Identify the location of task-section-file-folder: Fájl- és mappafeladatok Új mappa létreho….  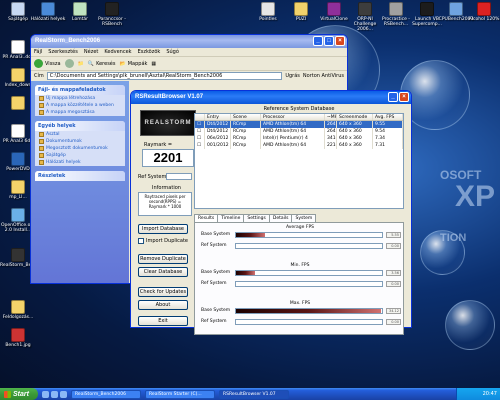
(80, 100).